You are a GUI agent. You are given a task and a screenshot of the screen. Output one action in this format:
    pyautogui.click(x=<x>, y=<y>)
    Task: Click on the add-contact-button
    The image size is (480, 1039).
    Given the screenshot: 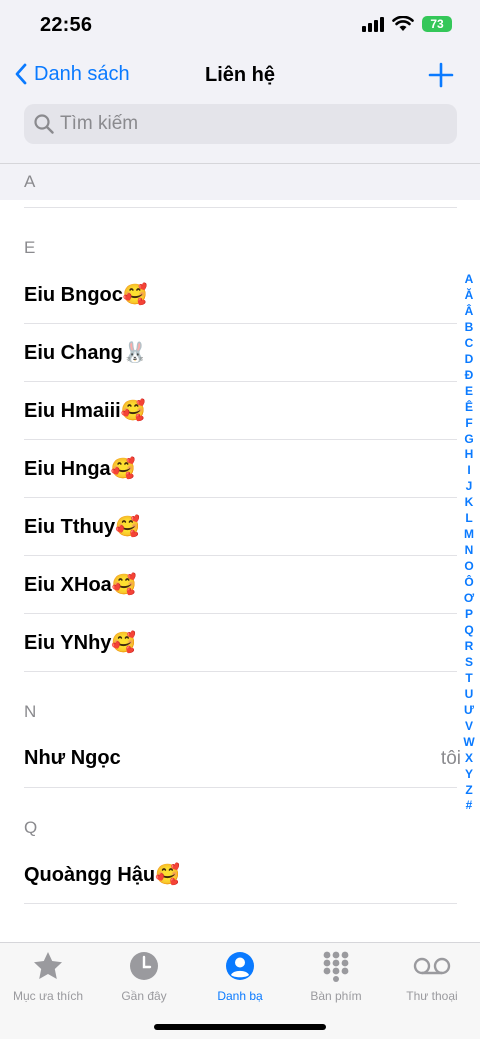 What is the action you would take?
    pyautogui.click(x=441, y=75)
    